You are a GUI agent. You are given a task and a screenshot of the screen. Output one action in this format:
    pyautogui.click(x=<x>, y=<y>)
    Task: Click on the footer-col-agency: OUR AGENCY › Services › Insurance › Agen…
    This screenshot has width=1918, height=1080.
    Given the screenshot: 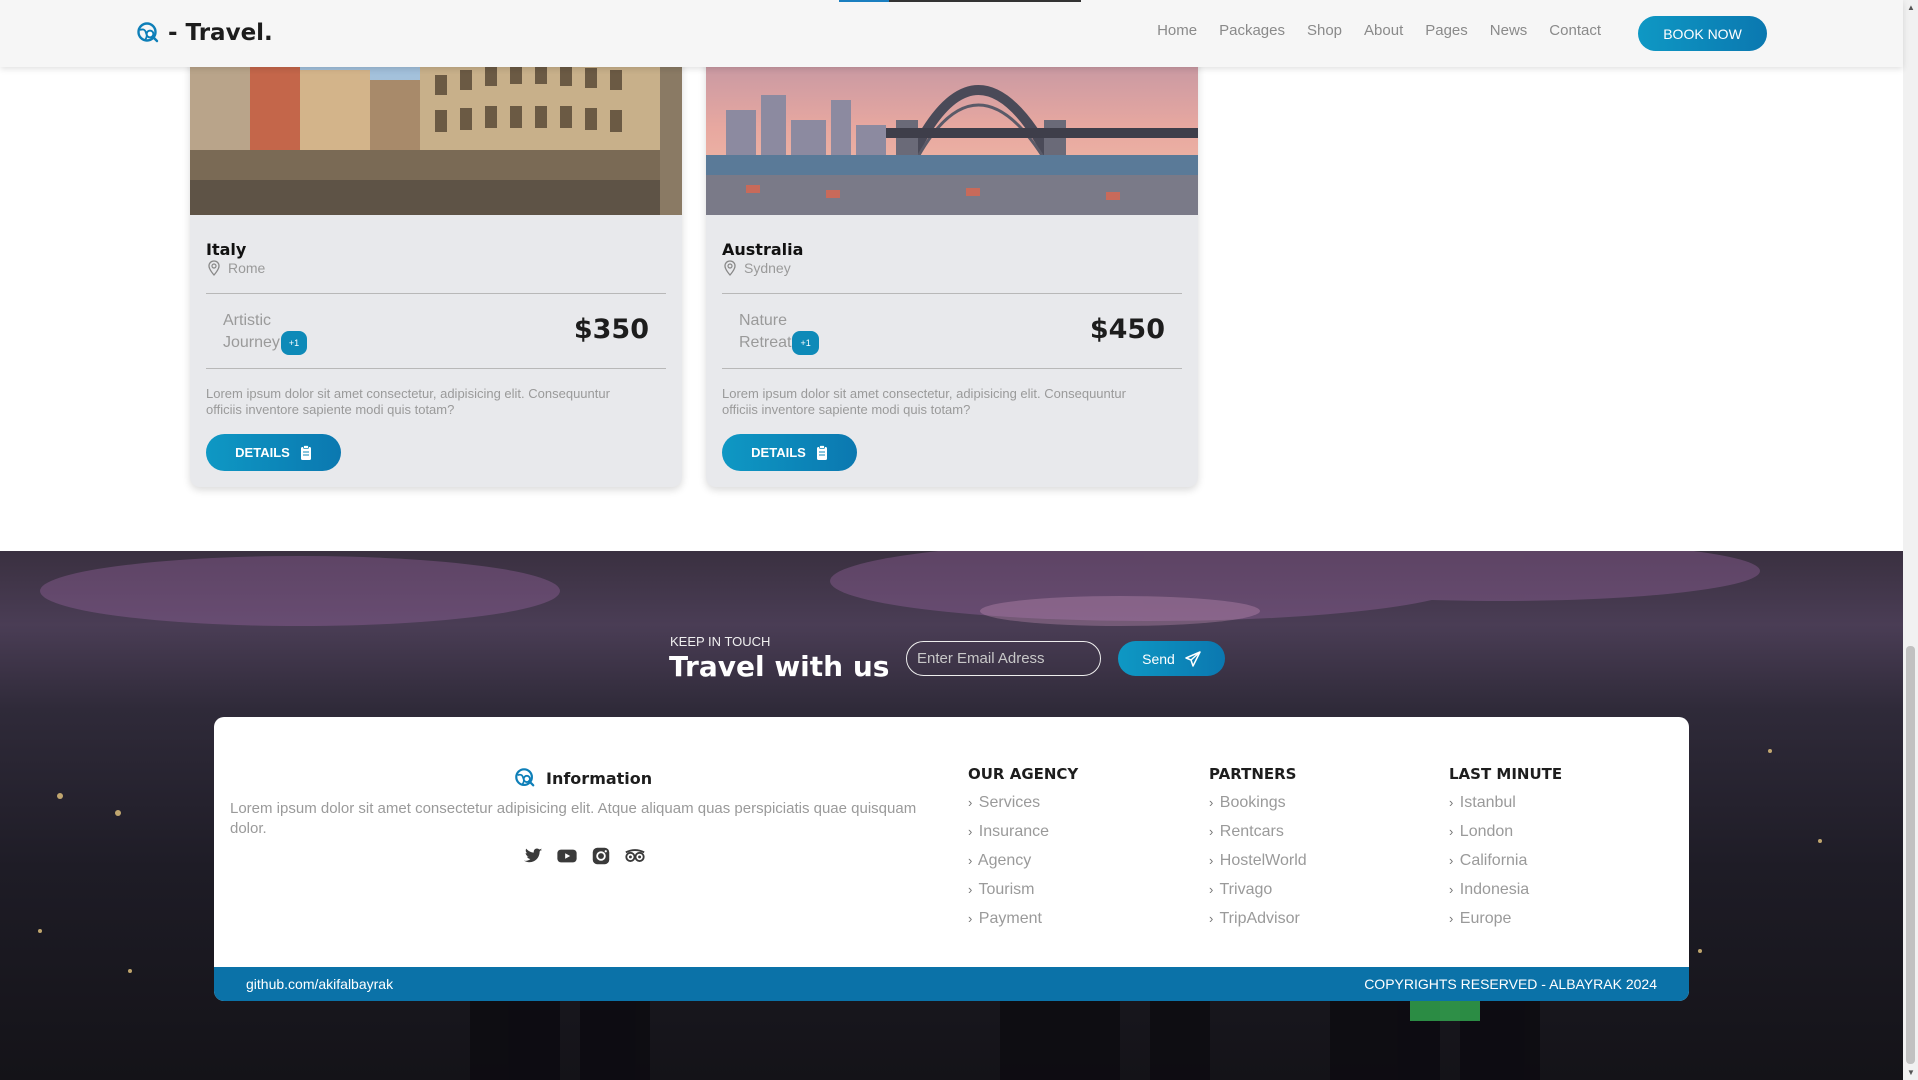 What is the action you would take?
    pyautogui.click(x=1023, y=851)
    